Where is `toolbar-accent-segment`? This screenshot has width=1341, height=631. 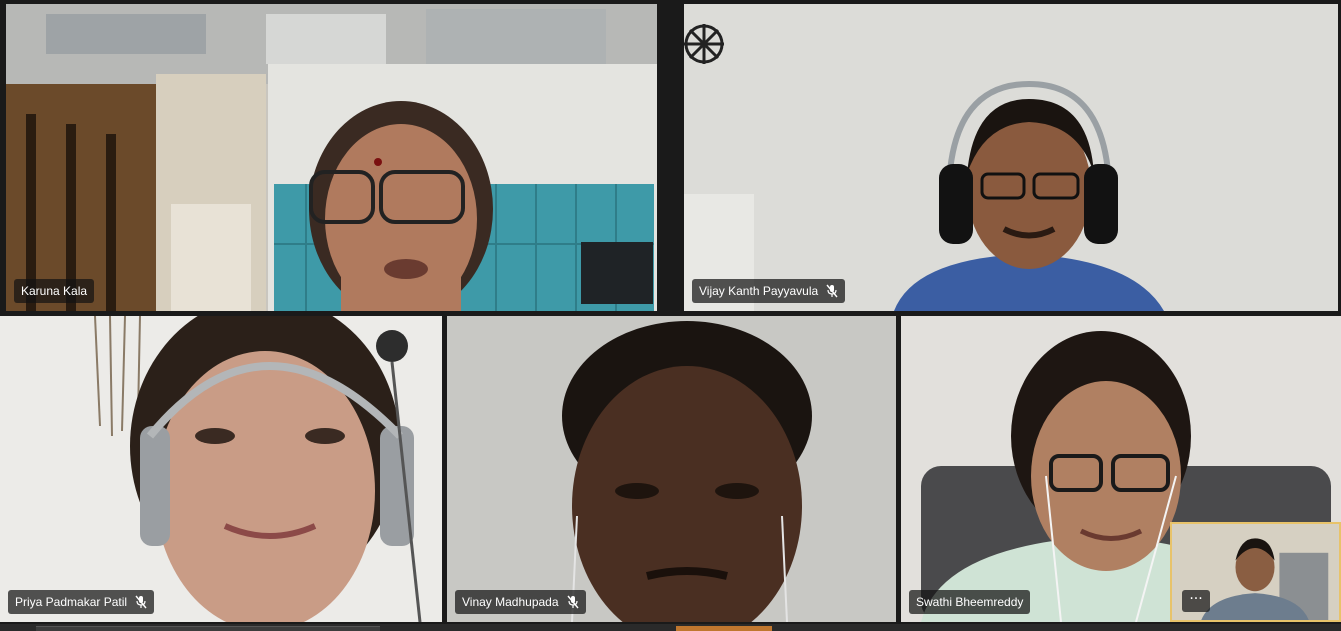 toolbar-accent-segment is located at coordinates (724, 628).